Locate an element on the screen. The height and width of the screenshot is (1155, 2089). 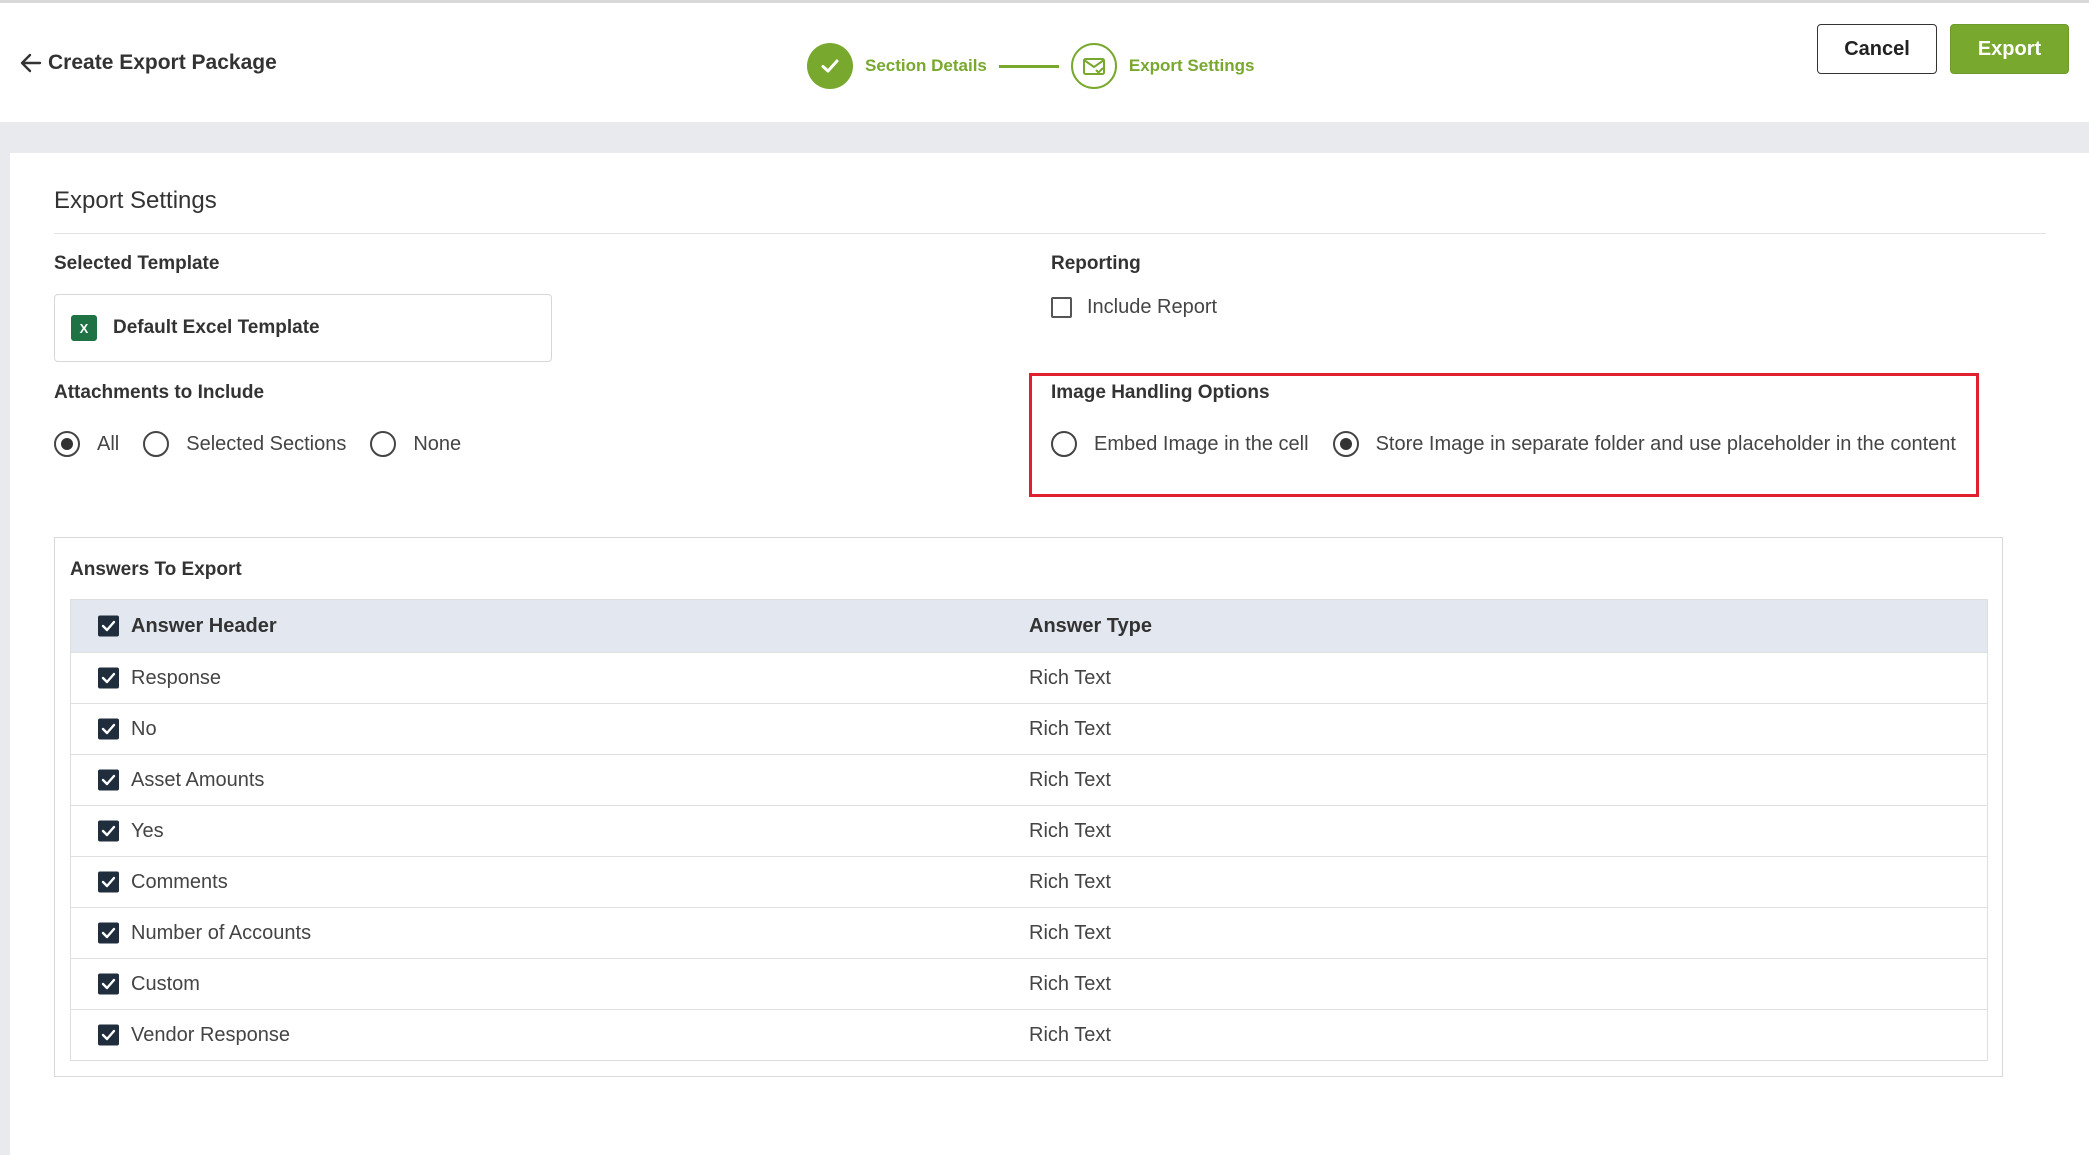
include-report-checkbox is located at coordinates (1061, 307).